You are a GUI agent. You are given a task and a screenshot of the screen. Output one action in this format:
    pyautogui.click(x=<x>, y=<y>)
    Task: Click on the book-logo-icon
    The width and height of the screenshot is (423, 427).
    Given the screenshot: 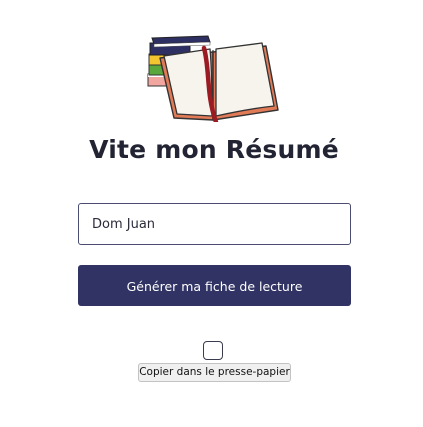 What is the action you would take?
    pyautogui.click(x=213, y=78)
    